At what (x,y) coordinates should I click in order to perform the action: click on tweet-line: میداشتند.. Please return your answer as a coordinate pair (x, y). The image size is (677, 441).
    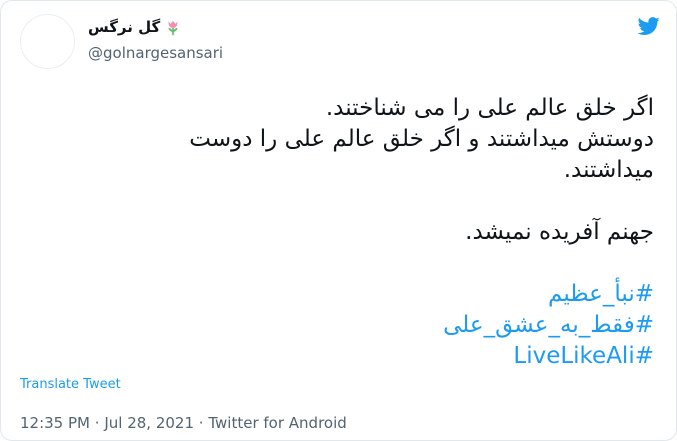
    Looking at the image, I should click on (608, 170).